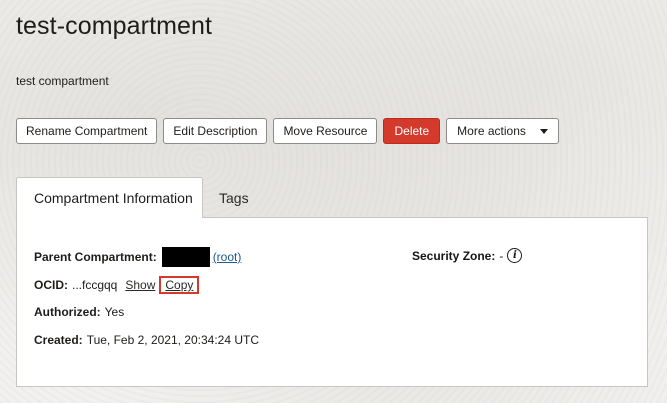  I want to click on security-zone-value: -, so click(501, 255).